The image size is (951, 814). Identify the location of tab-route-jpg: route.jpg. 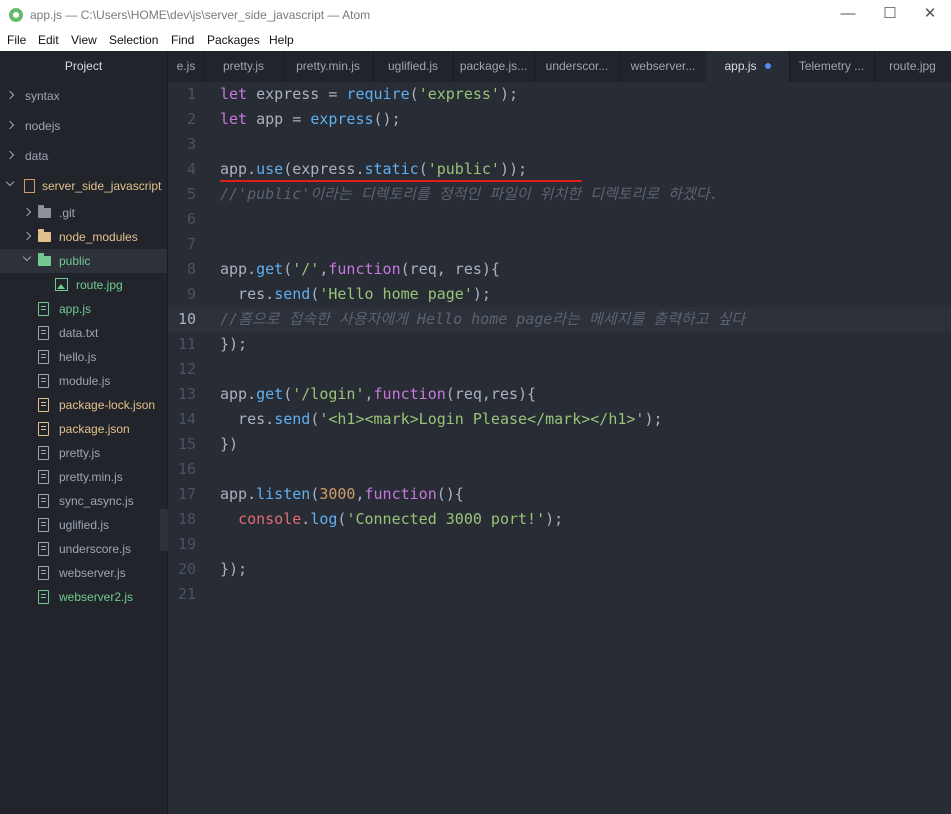
(912, 66).